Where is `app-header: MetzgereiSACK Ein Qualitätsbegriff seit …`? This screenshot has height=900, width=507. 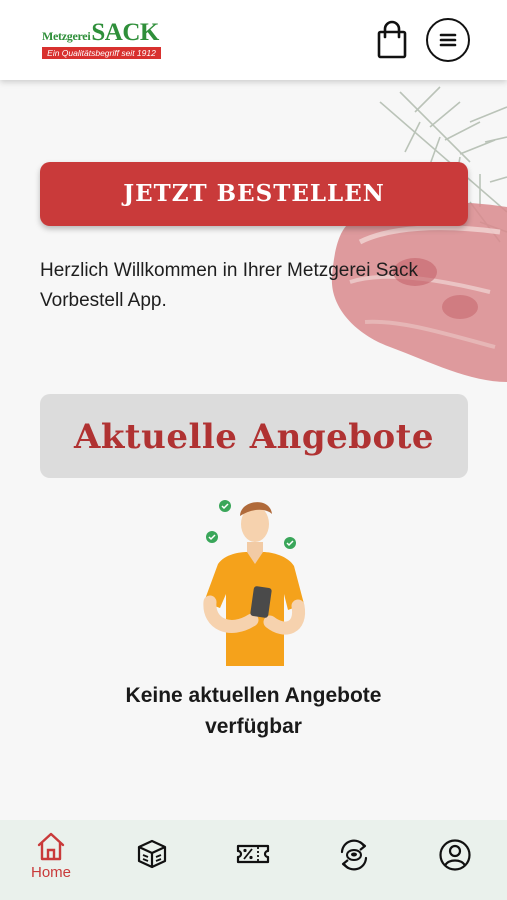
app-header: MetzgereiSACK Ein Qualitätsbegriff seit … is located at coordinates (253, 40).